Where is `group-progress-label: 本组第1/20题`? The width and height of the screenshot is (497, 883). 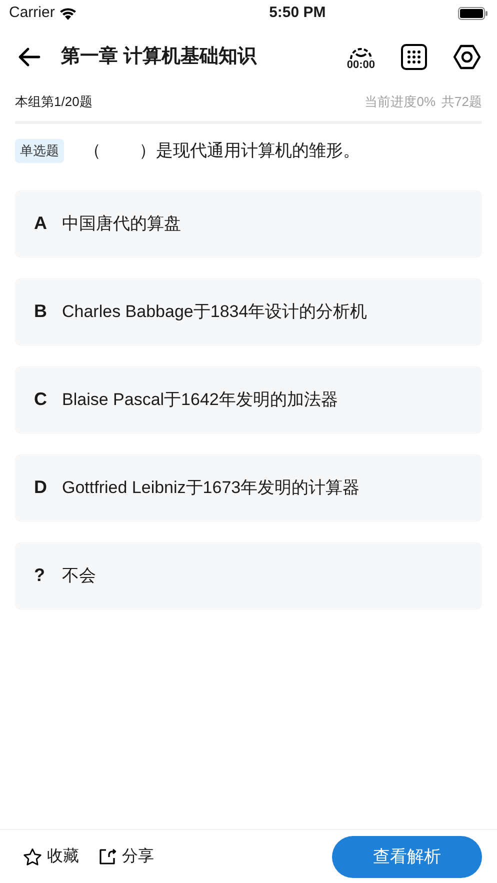 group-progress-label: 本组第1/20题 is located at coordinates (53, 102).